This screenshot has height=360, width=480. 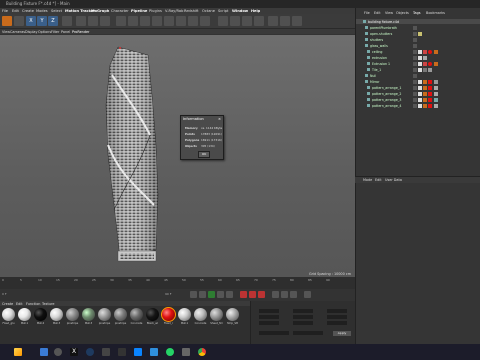 I want to click on go-to-end-icon, so click(x=229, y=294).